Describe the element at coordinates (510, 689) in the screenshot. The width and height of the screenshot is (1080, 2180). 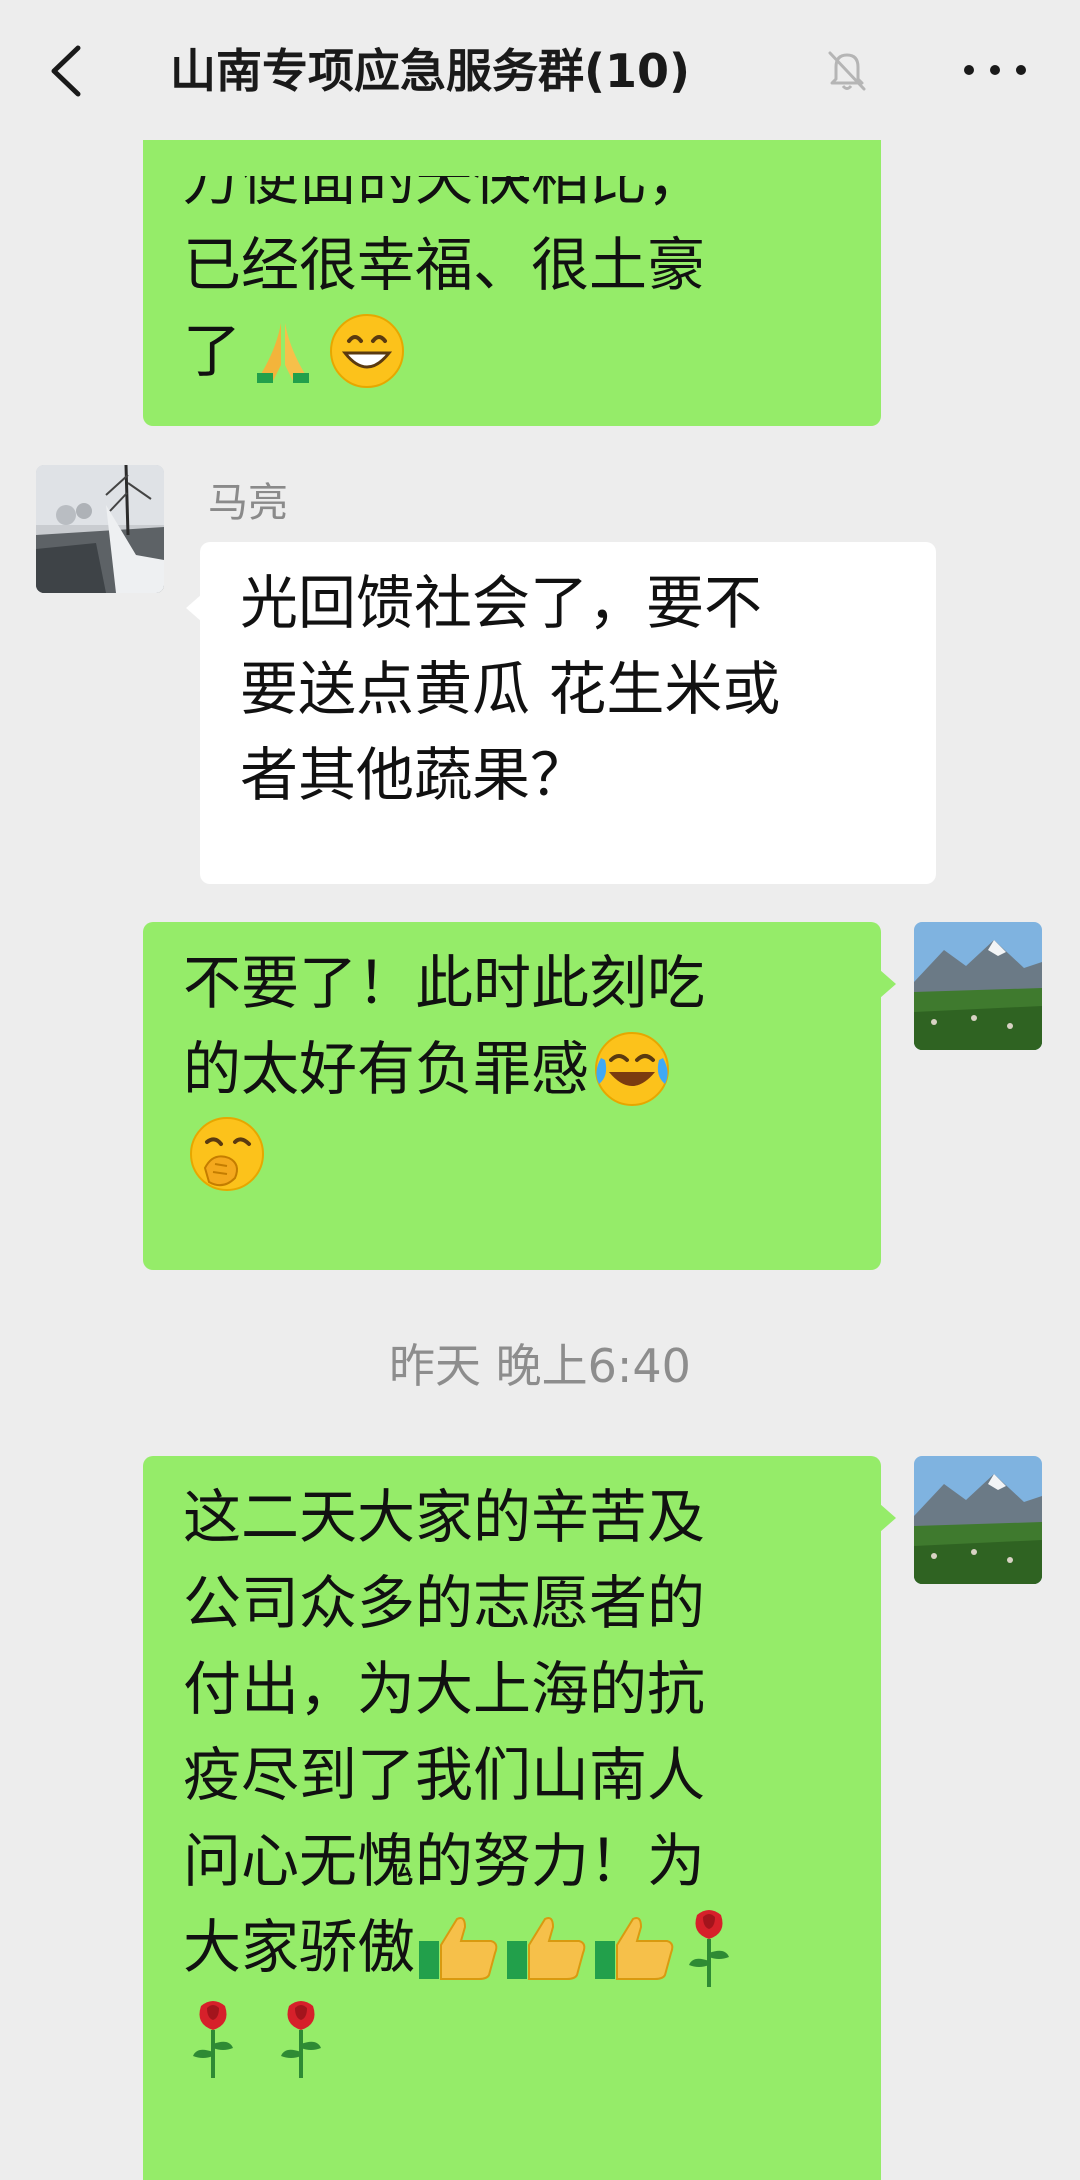
I see `message-line: 要送点黄瓜 花生米或` at that location.